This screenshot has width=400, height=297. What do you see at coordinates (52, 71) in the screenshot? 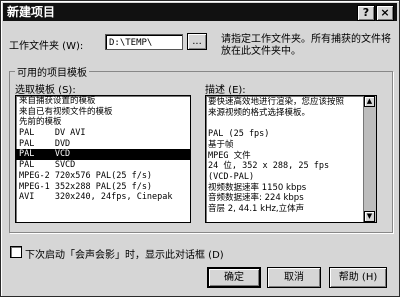
I see `template-group-title: 可用的项目模板` at bounding box center [52, 71].